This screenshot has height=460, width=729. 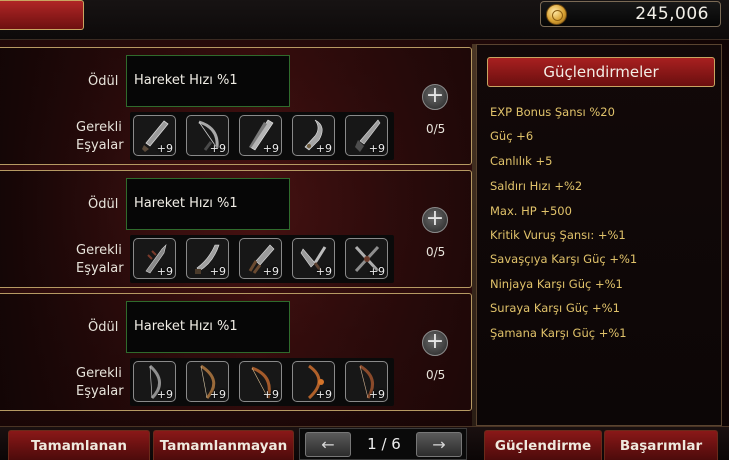 I want to click on tab-incomplete: Tamamlanmayan, so click(x=223, y=445).